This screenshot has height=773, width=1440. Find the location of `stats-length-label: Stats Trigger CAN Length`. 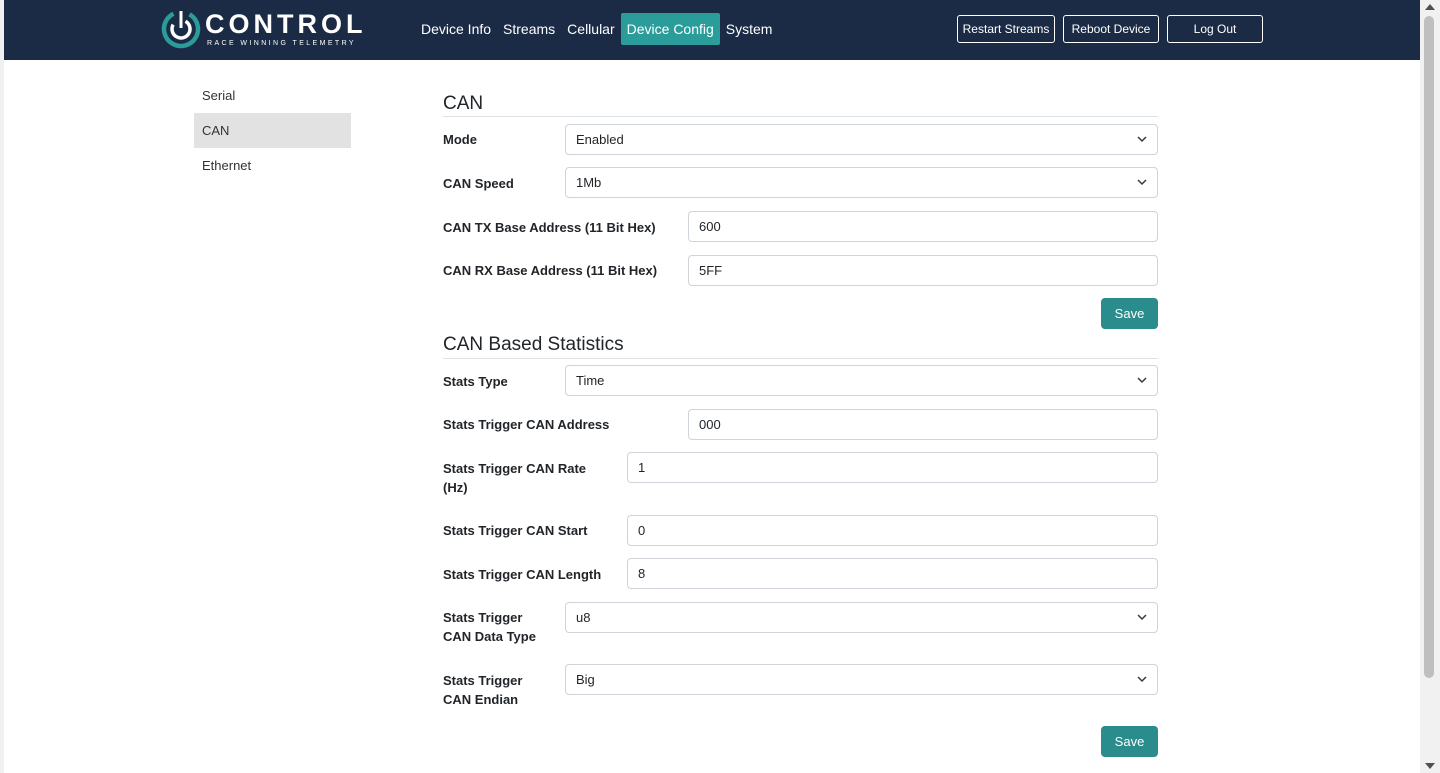

stats-length-label: Stats Trigger CAN Length is located at coordinates (522, 574).